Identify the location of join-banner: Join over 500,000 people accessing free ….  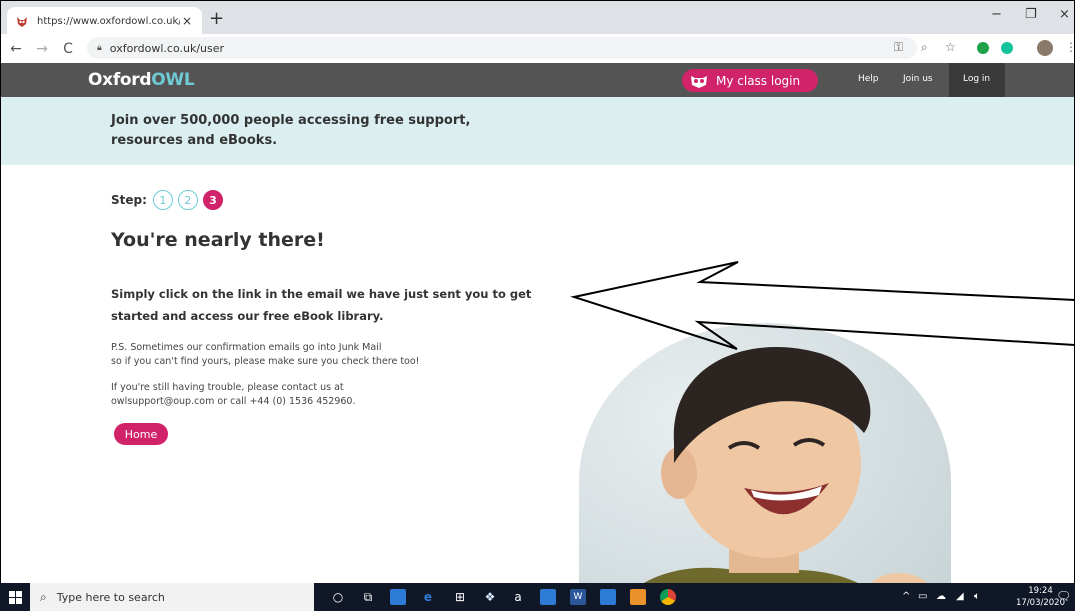
(537, 131).